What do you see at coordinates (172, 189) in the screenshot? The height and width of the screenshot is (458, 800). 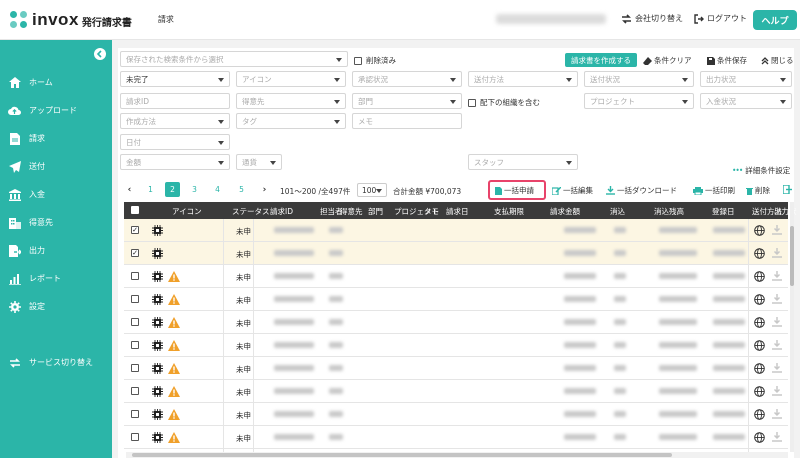 I see `page-2-current: 2` at bounding box center [172, 189].